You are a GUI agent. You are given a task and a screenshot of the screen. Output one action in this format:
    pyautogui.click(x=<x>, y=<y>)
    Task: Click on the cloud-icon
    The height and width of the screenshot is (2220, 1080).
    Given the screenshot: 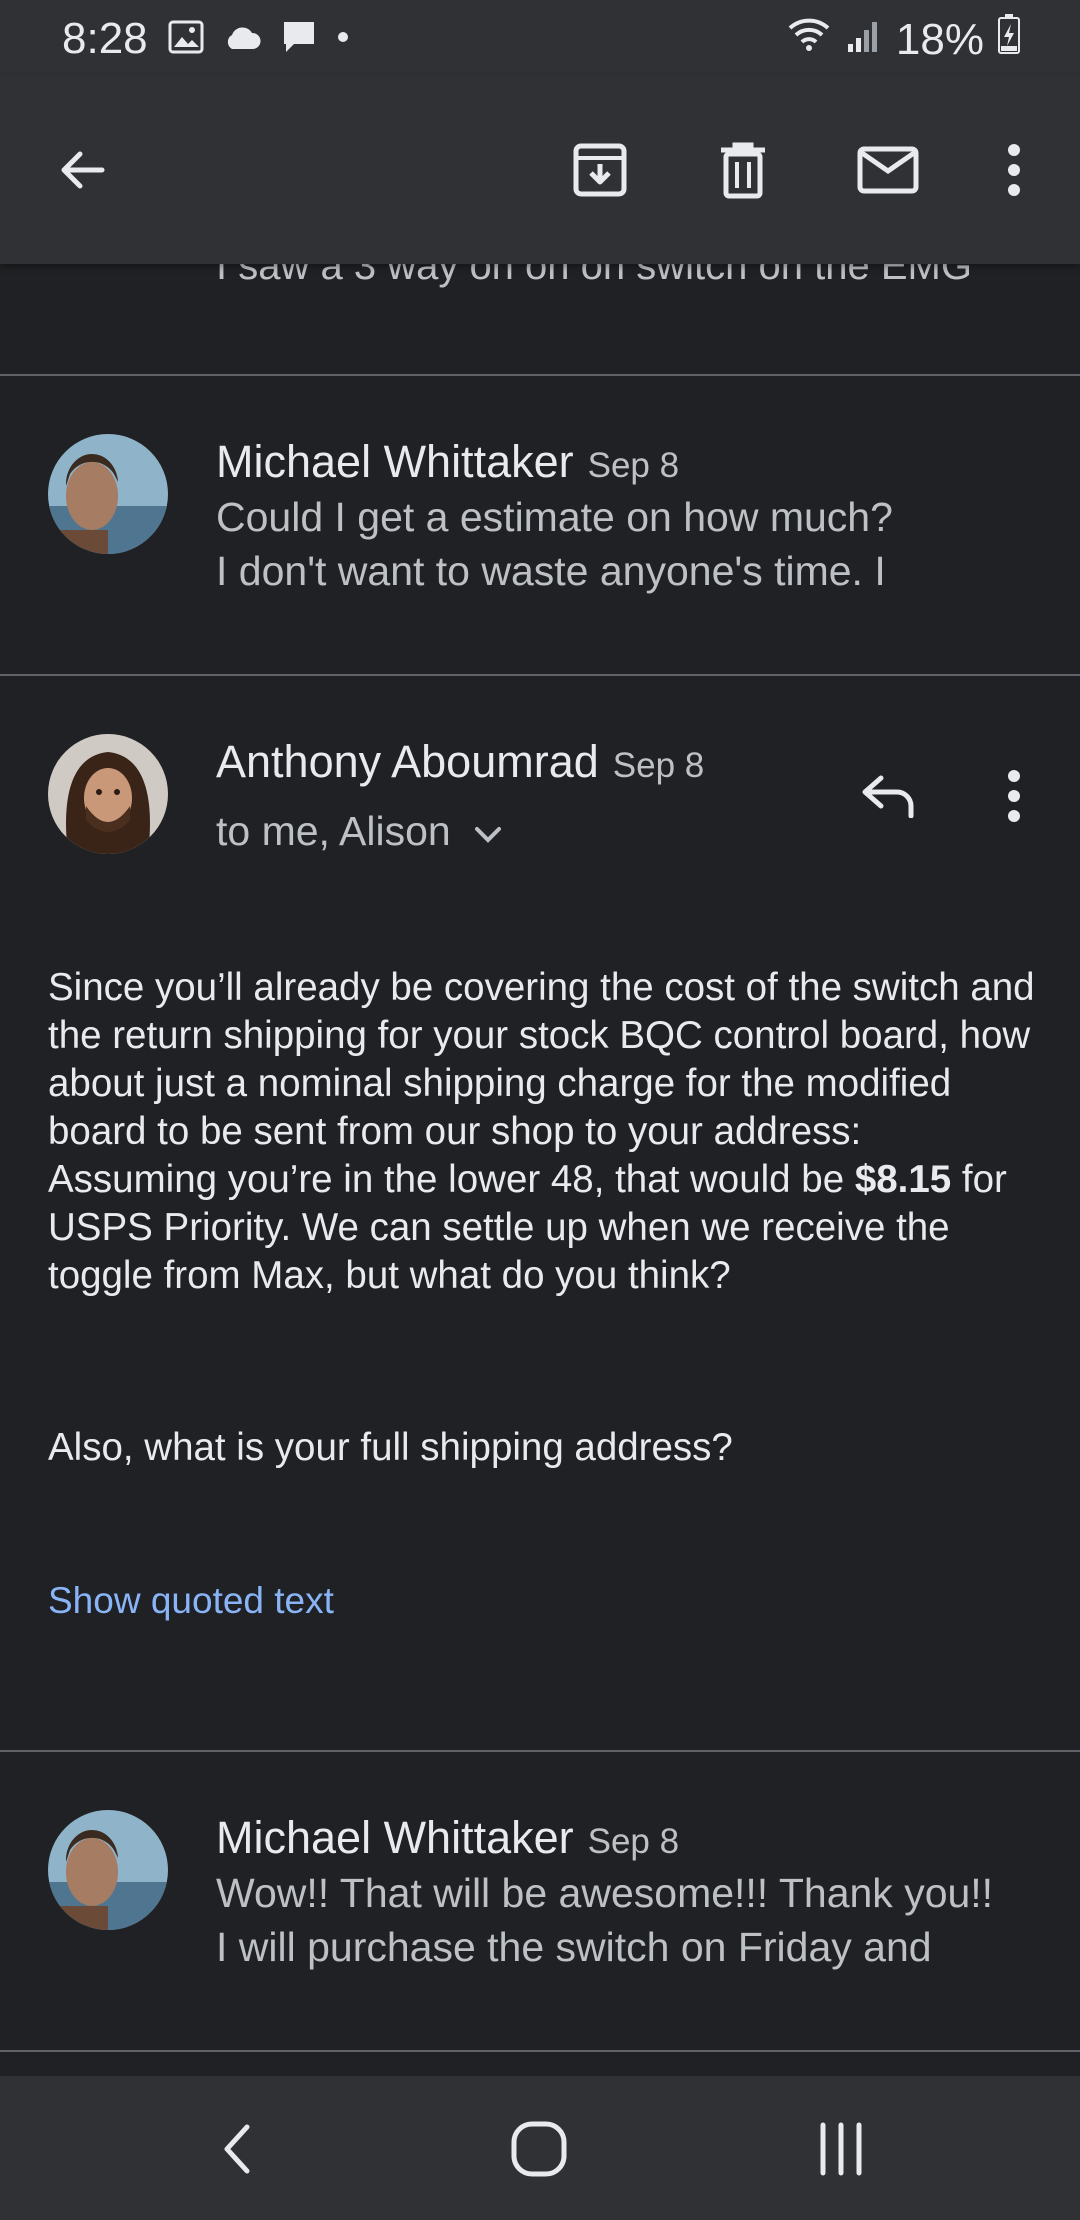 What is the action you would take?
    pyautogui.click(x=242, y=39)
    